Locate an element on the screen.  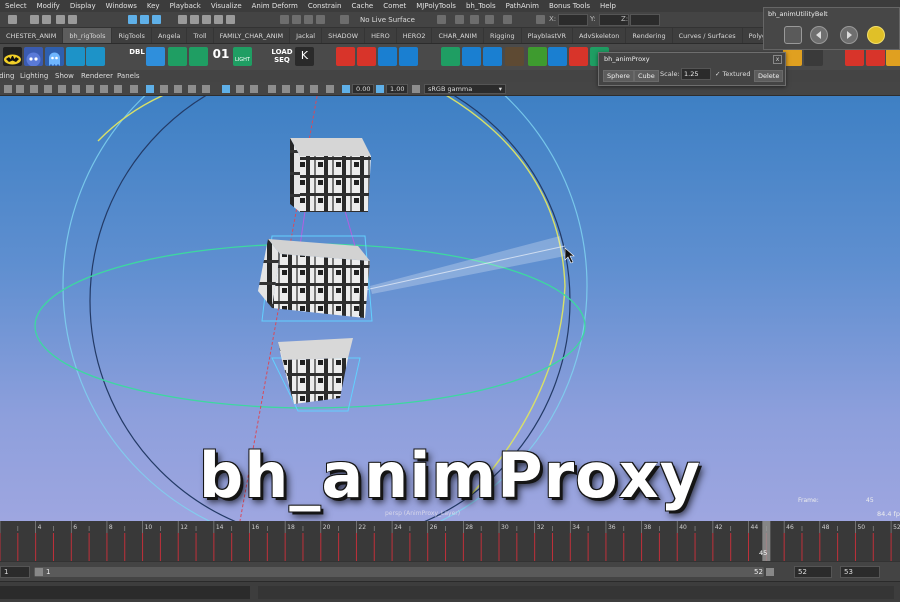
sculpt-icon is located at coordinates (489, 19).